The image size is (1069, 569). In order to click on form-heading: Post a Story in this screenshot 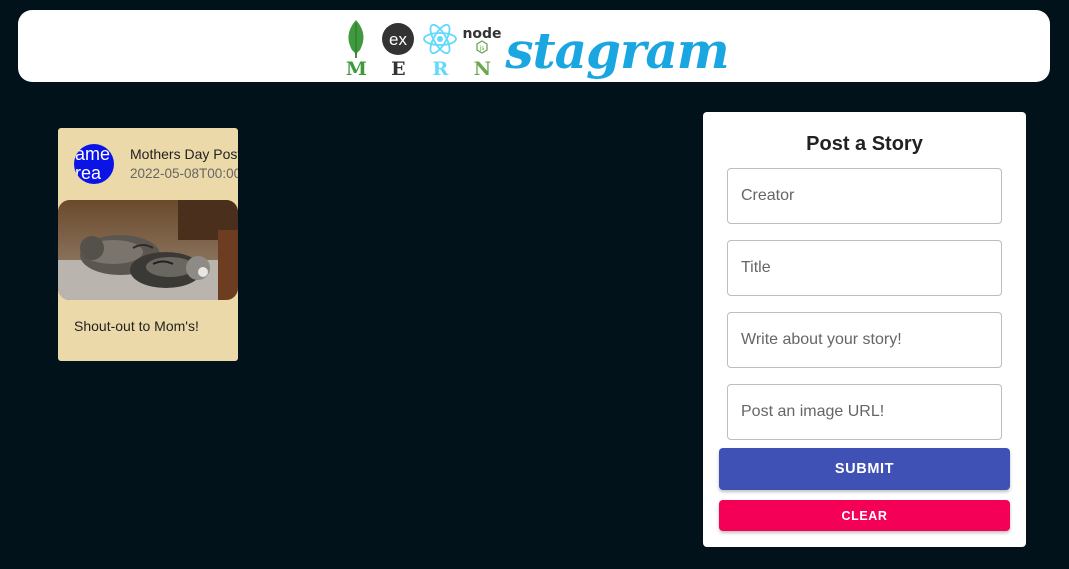, I will do `click(864, 144)`.